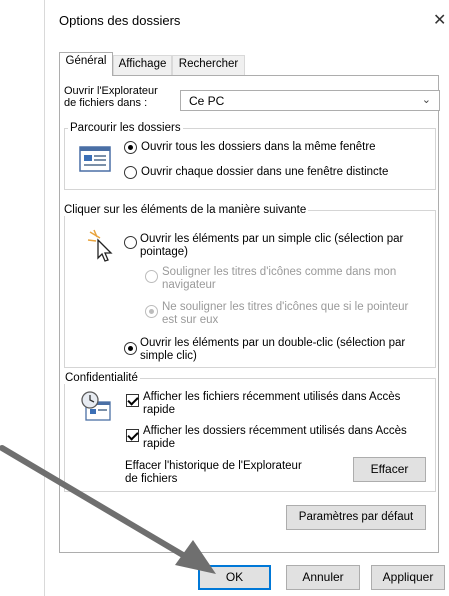 The height and width of the screenshot is (596, 449). I want to click on tab-general: Général, so click(86, 64).